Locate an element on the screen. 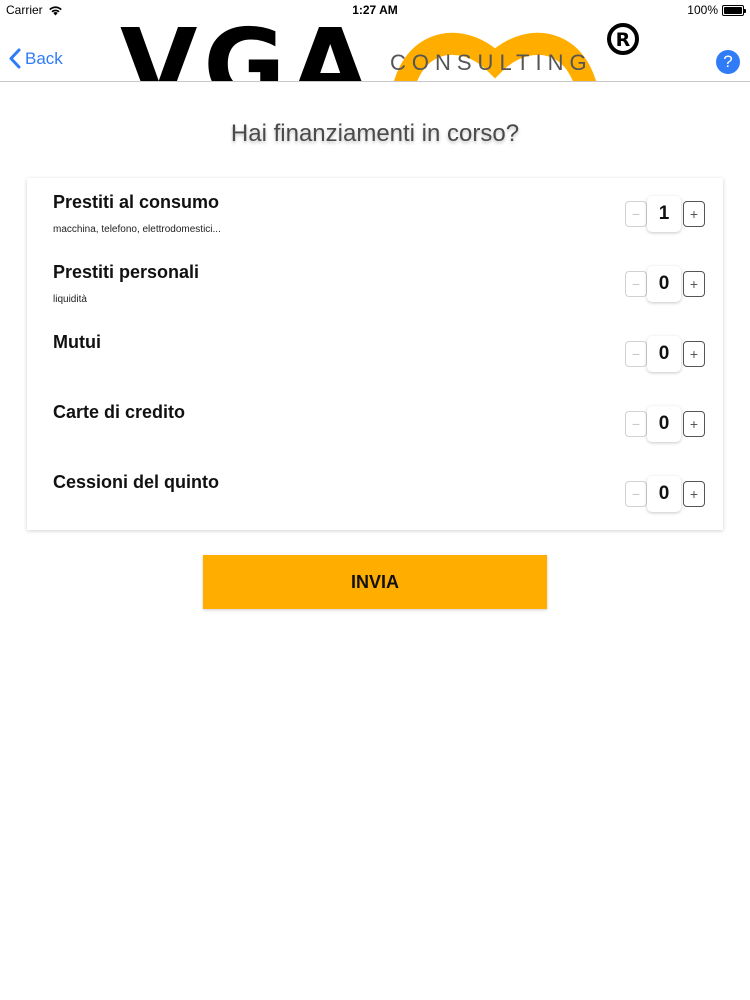  status-time: 1:27 AM is located at coordinates (375, 10).